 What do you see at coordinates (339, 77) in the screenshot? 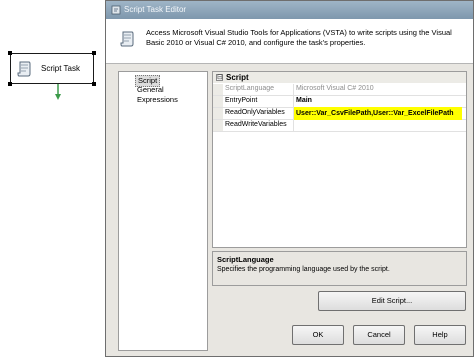
I see `property-section-header: ⊟ Script` at bounding box center [339, 77].